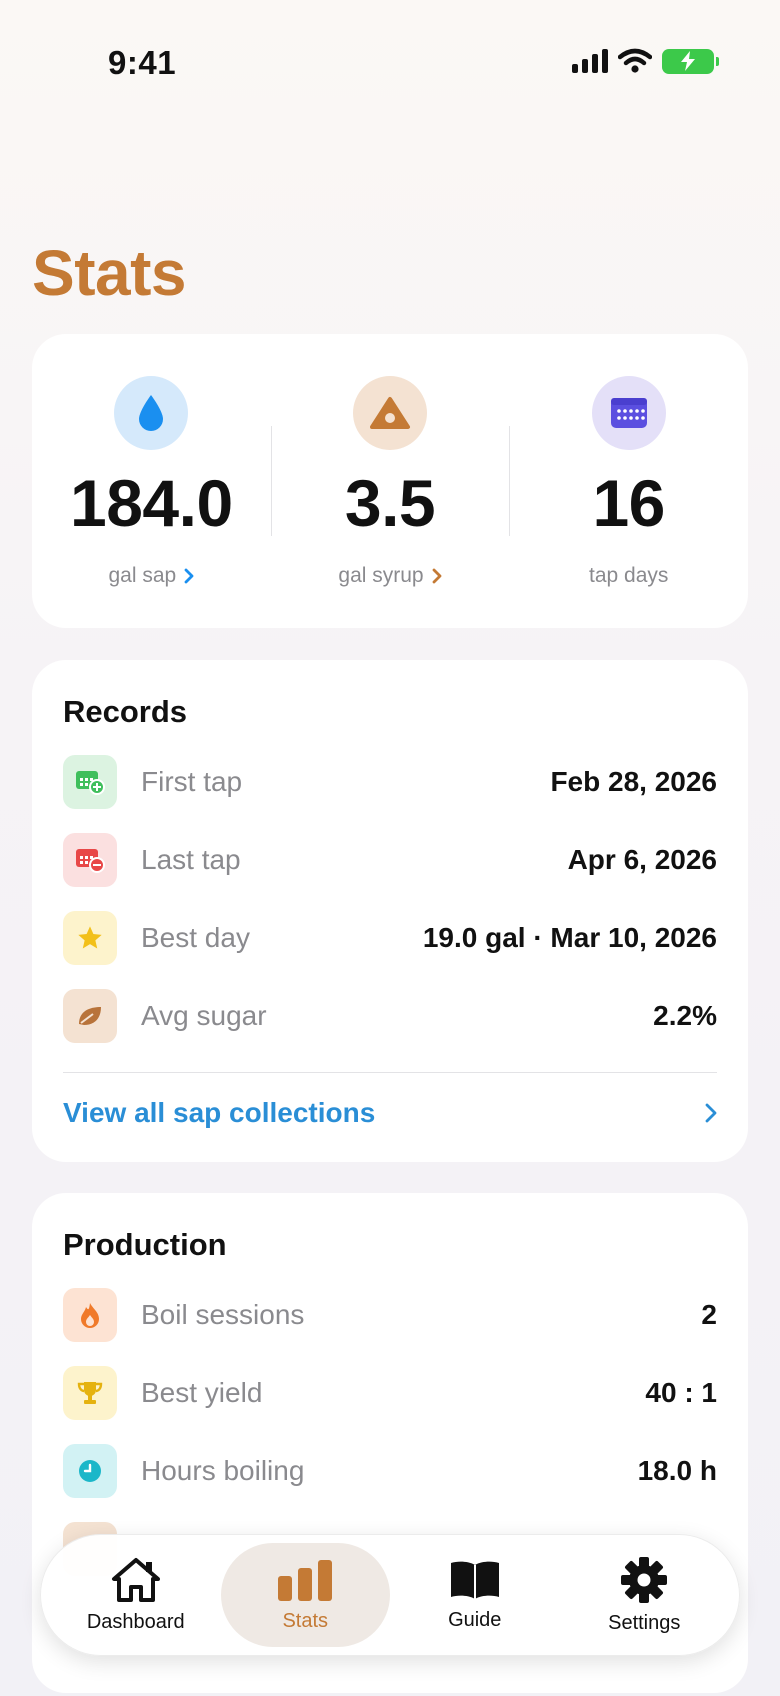 The height and width of the screenshot is (1696, 780). What do you see at coordinates (202, 1392) in the screenshot?
I see `production-label: Best yield` at bounding box center [202, 1392].